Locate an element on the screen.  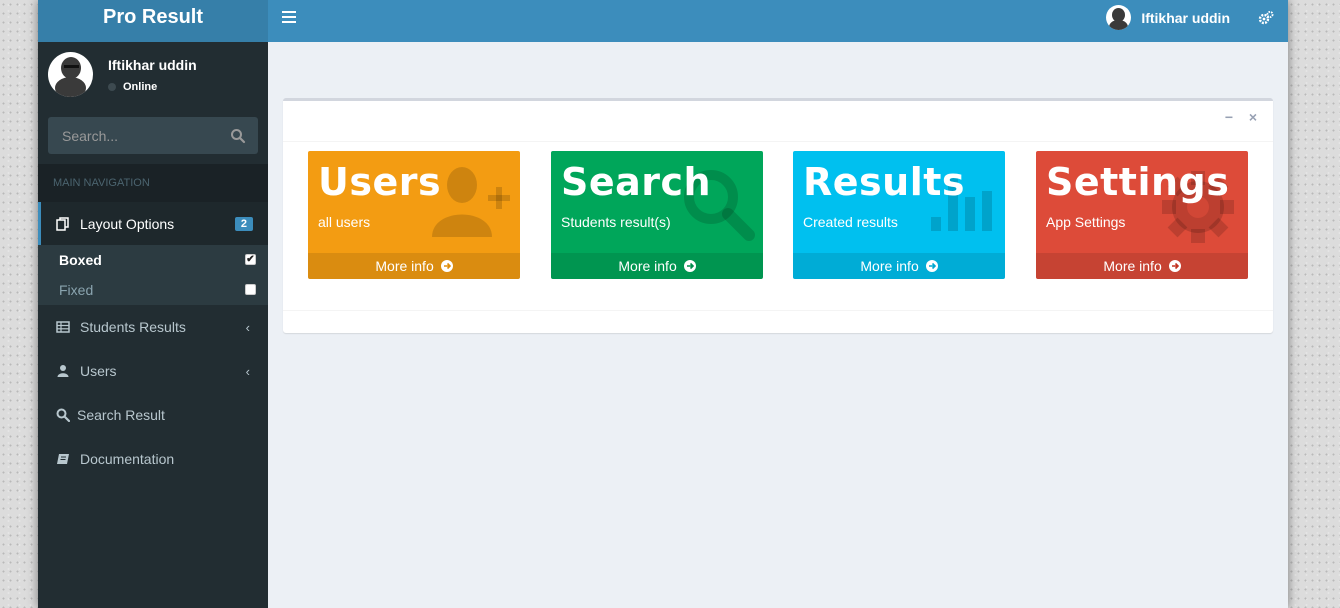
tile-title: Results is located at coordinates (884, 182).